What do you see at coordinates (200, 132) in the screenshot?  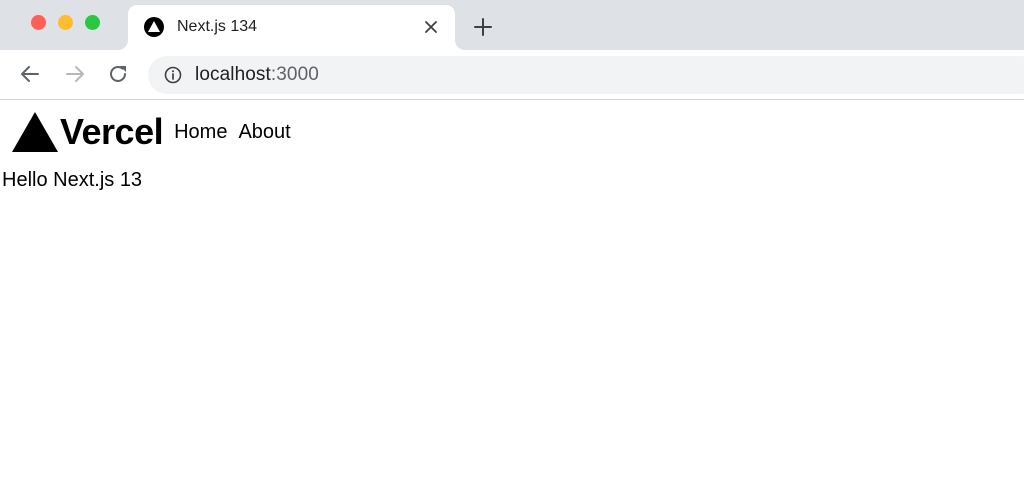 I see `nav-link-home: Home` at bounding box center [200, 132].